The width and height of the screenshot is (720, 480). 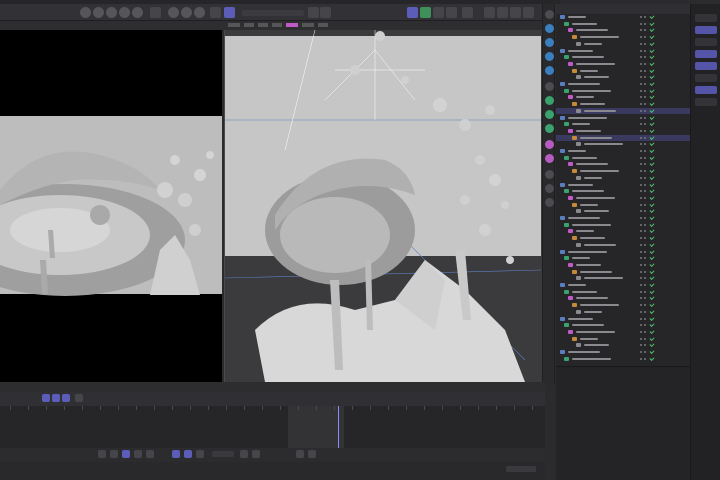 What do you see at coordinates (223, 454) in the screenshot?
I see `current-frame-field` at bounding box center [223, 454].